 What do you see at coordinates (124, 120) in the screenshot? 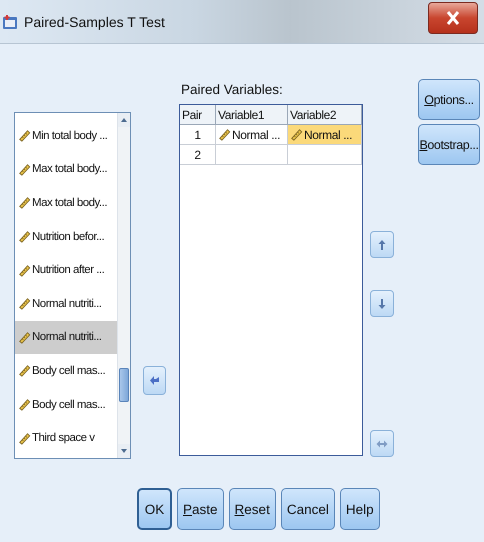
I see `scroll-up-icon` at bounding box center [124, 120].